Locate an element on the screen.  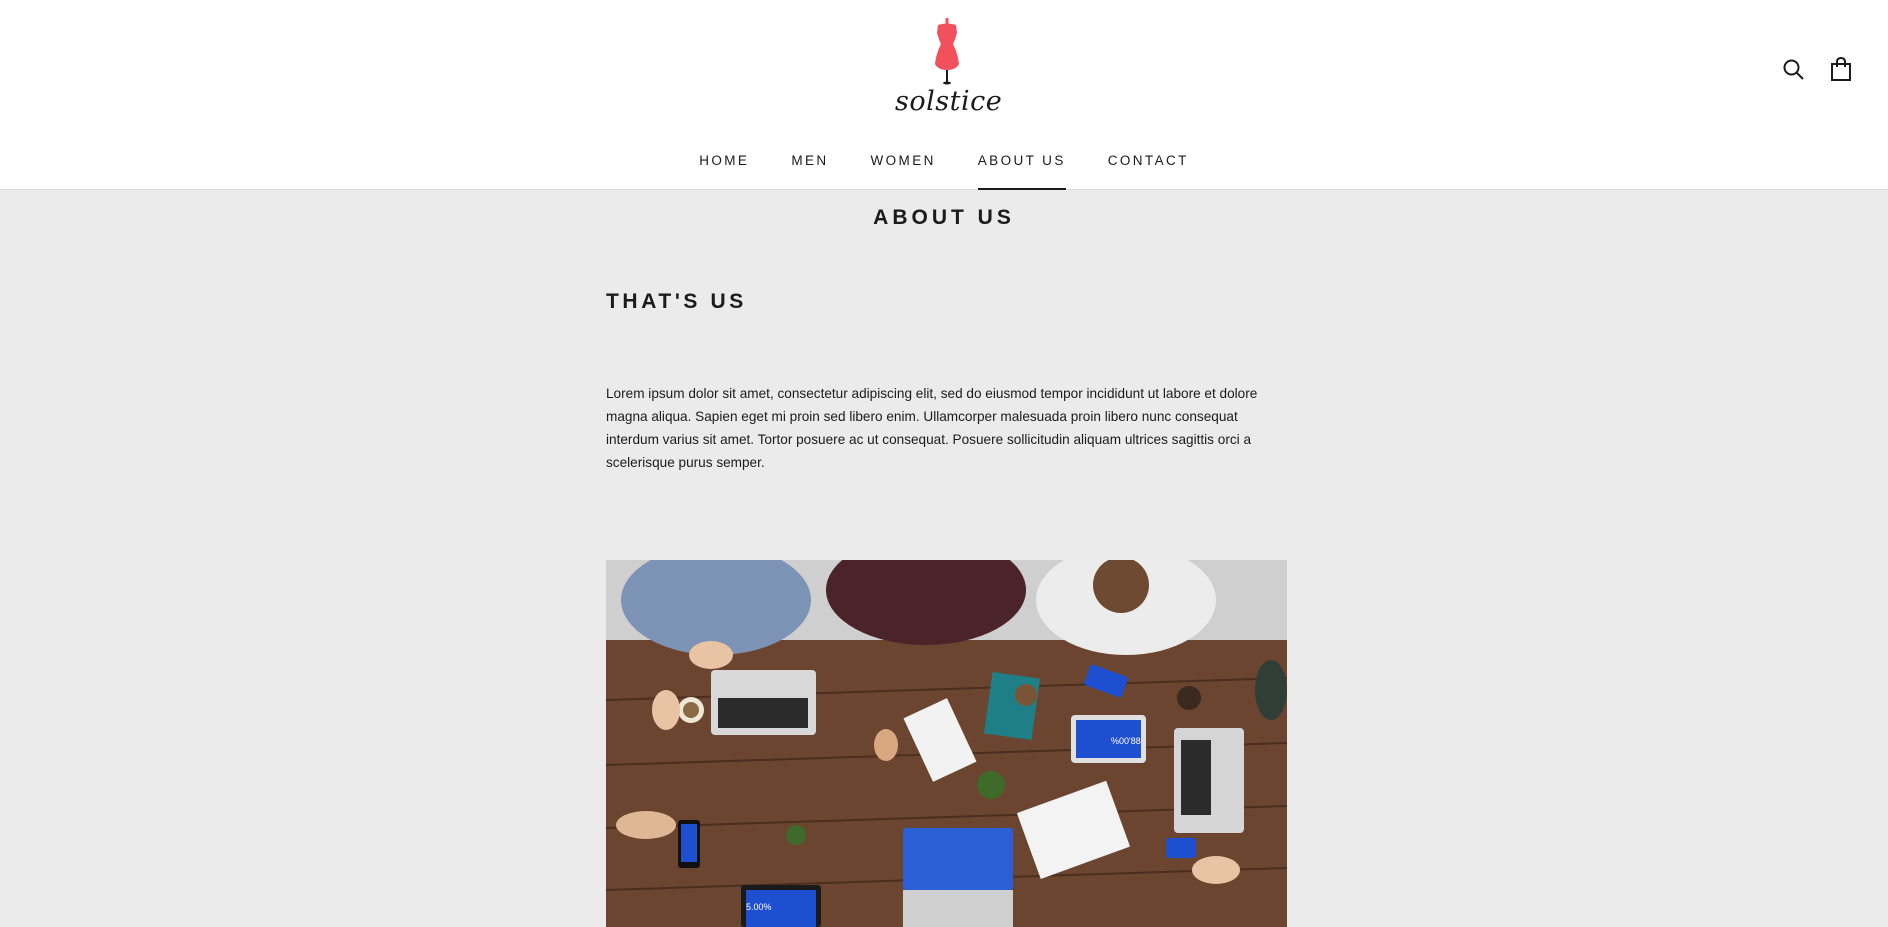
dress-form-icon is located at coordinates (947, 51).